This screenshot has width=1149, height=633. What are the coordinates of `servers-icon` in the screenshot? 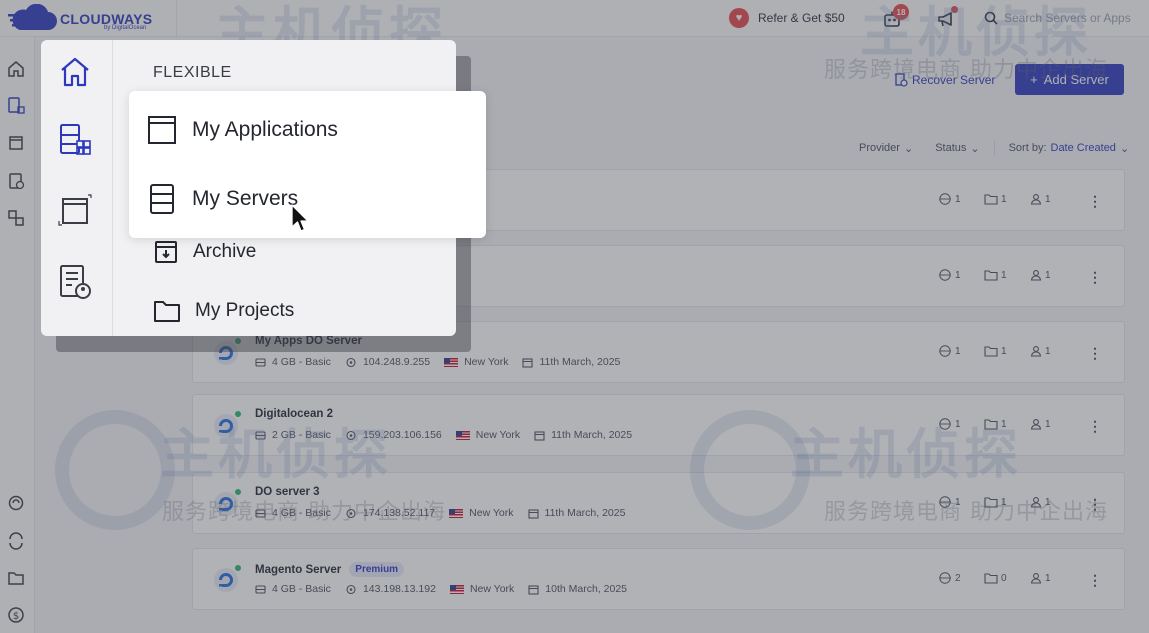 It's located at (75, 140).